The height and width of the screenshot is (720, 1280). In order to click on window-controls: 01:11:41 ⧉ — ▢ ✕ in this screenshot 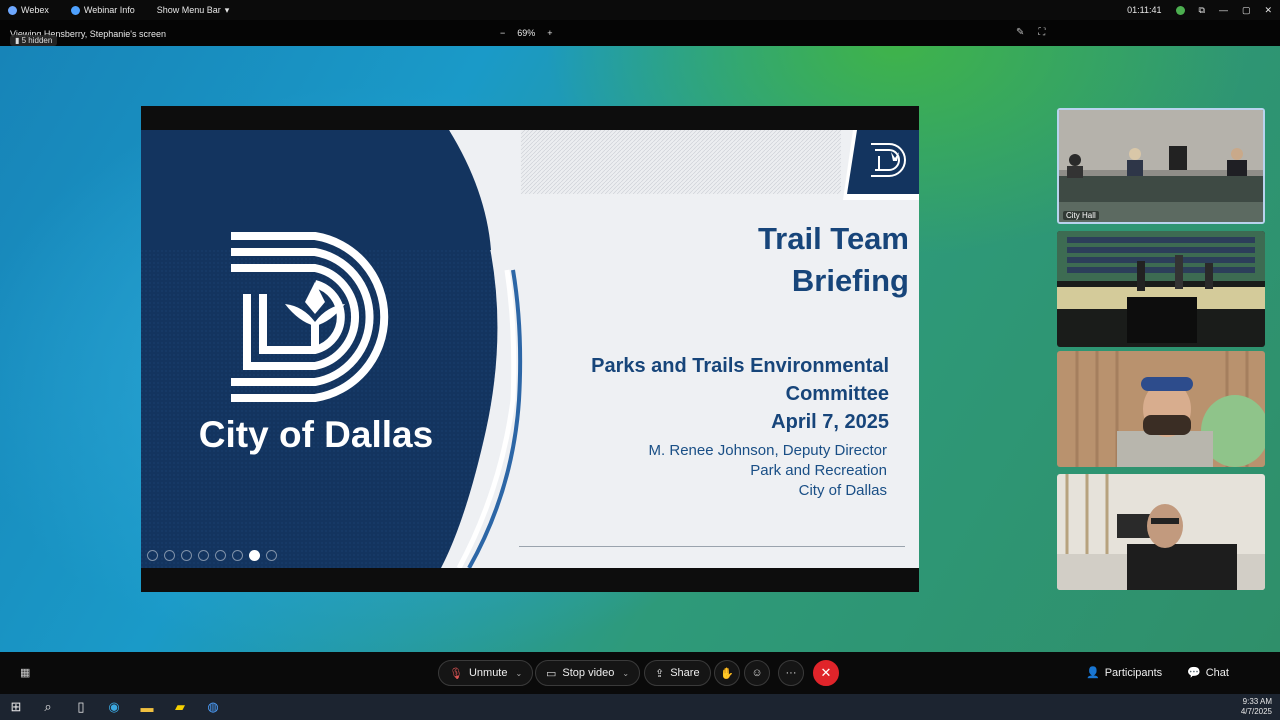, I will do `click(1199, 10)`.